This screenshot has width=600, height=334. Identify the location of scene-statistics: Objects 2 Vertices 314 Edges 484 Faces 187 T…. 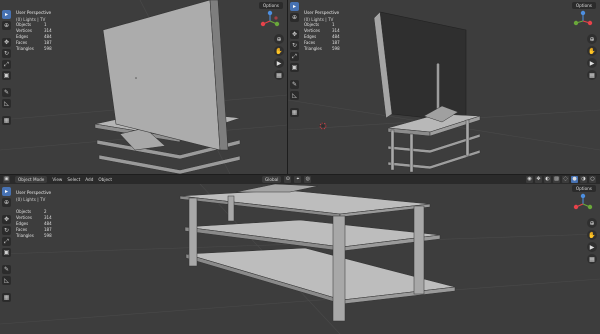
(34, 224).